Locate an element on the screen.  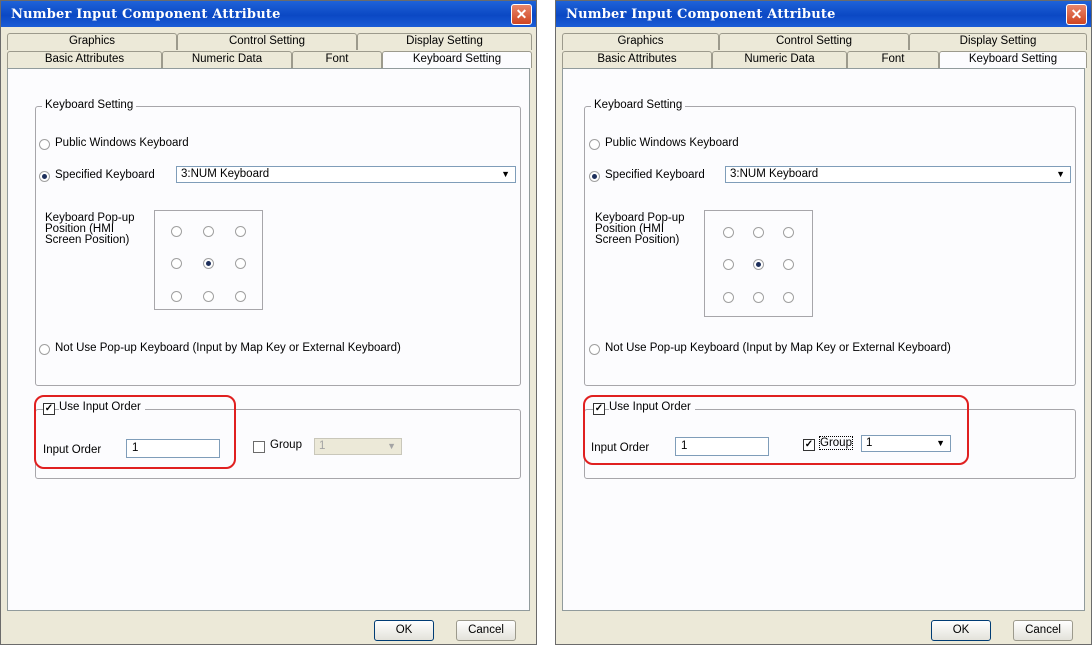
group-select-value: 1 is located at coordinates (322, 446).